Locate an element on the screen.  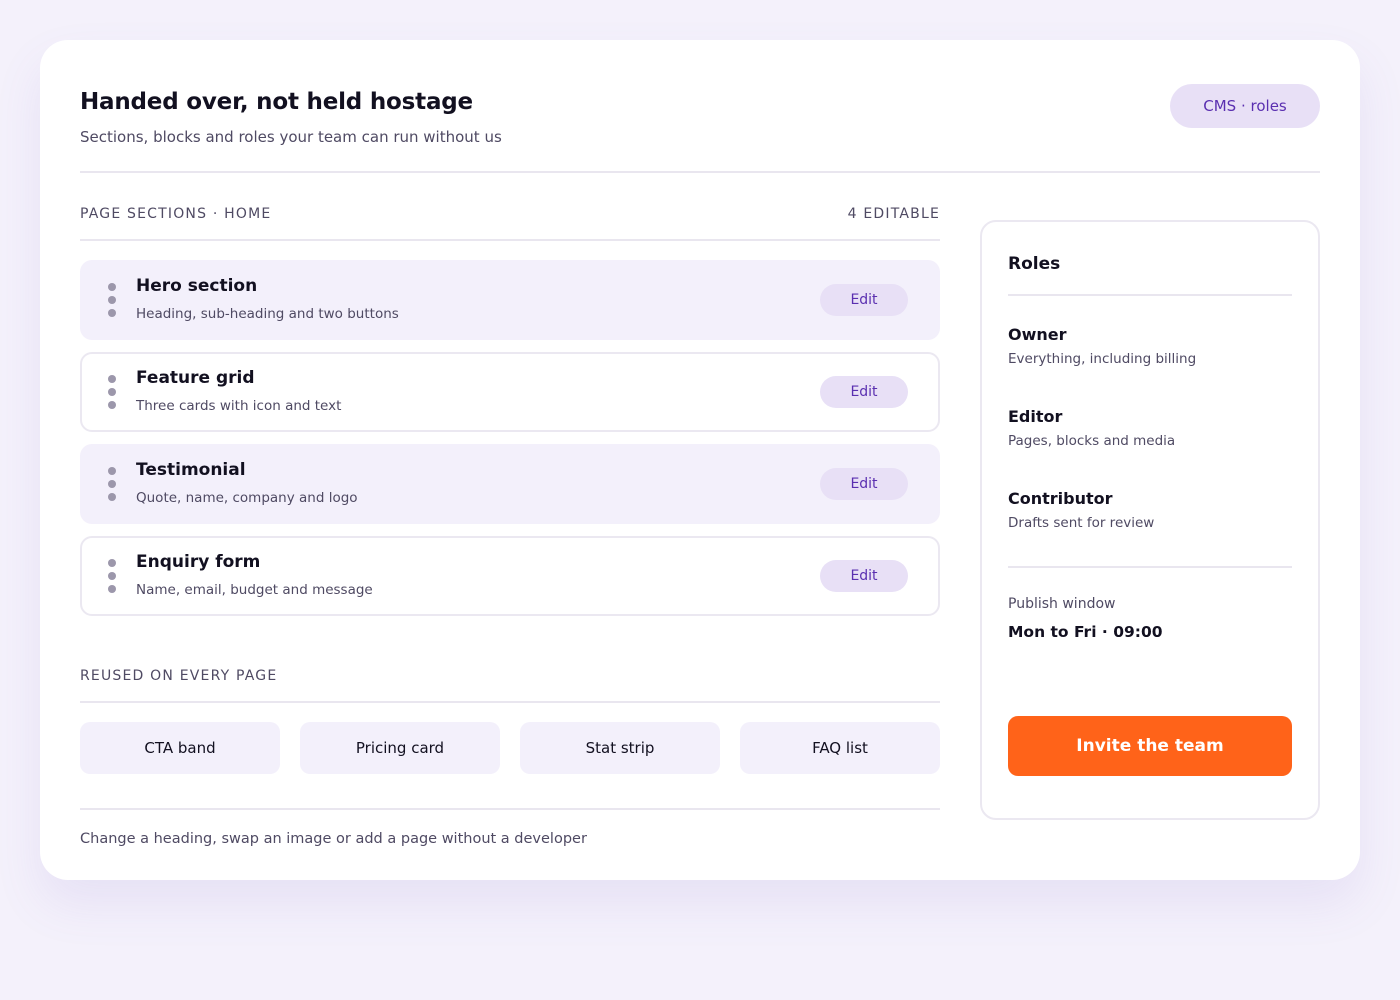
block-stat-strip: Stat strip is located at coordinates (620, 748).